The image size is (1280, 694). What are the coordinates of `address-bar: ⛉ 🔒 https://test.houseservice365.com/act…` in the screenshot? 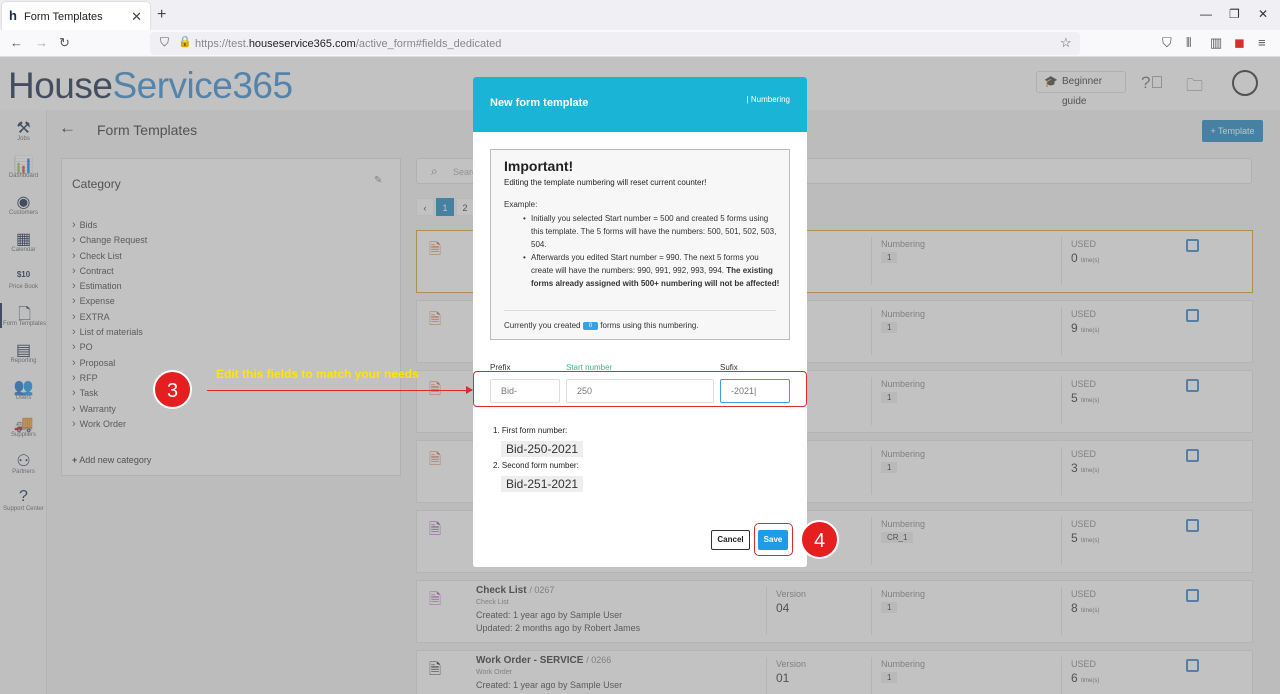 It's located at (615, 43).